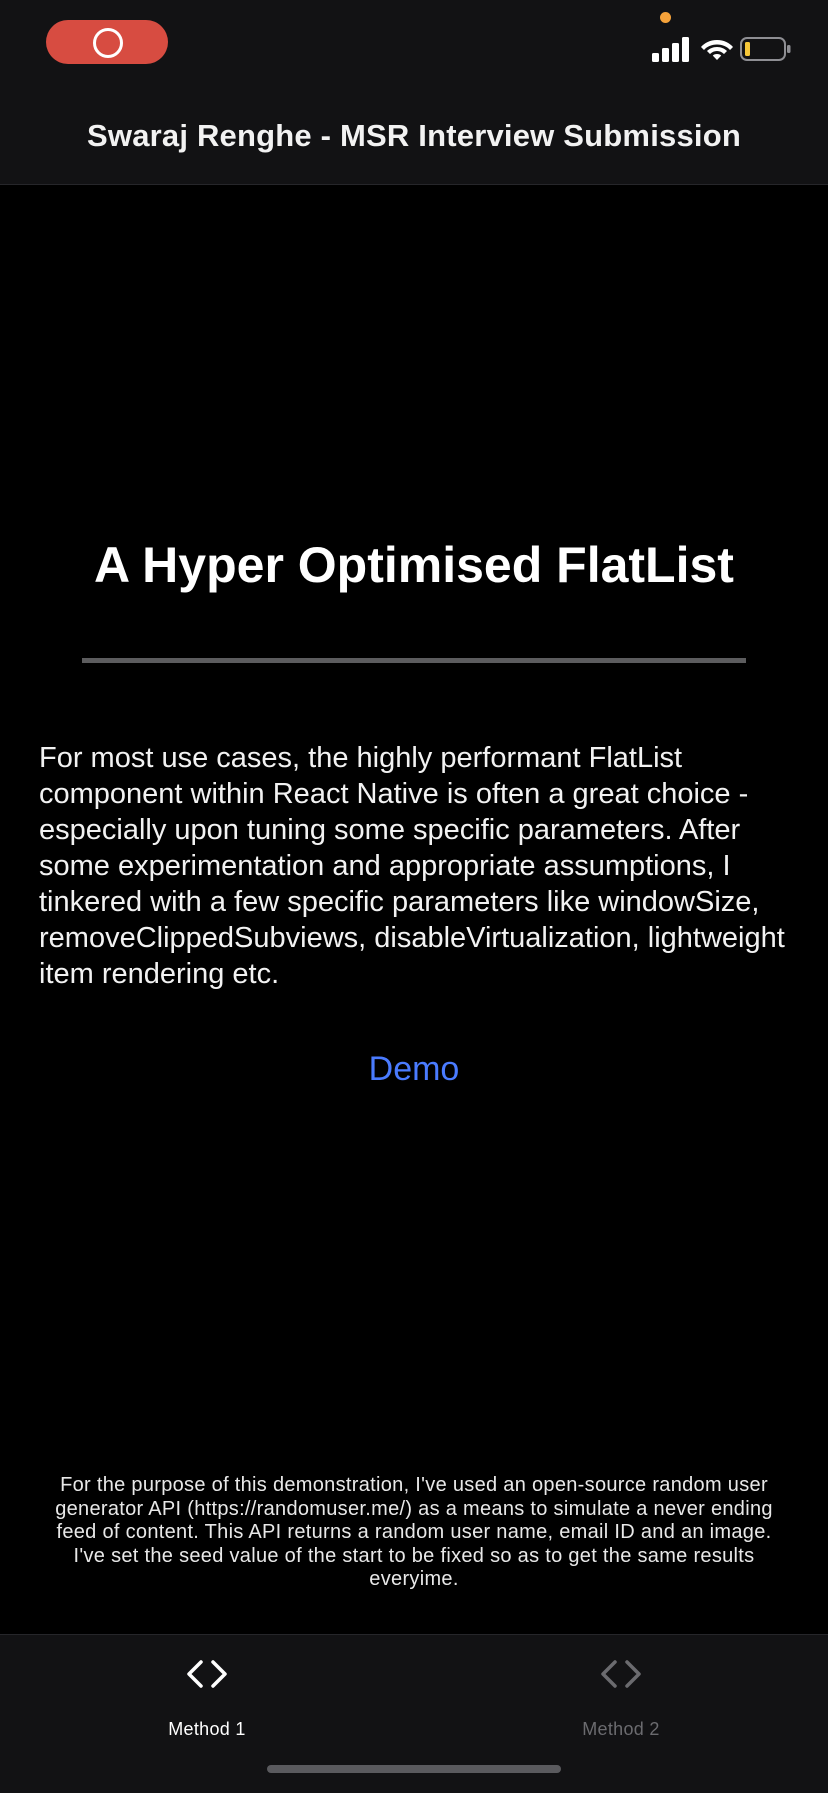 This screenshot has width=828, height=1793. I want to click on page-header-title: Swaraj Renghe - MSR Interview Submission, so click(414, 135).